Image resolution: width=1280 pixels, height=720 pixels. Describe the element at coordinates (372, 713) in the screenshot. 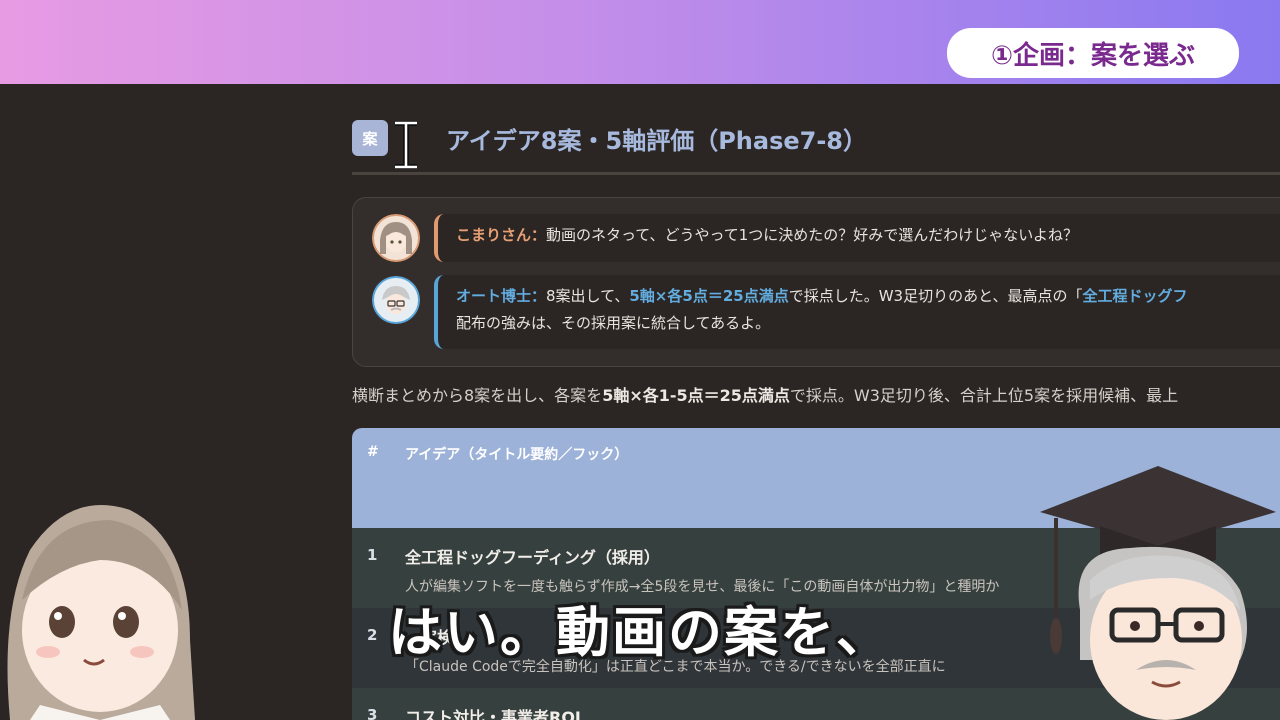

I see `row-number: 3` at that location.